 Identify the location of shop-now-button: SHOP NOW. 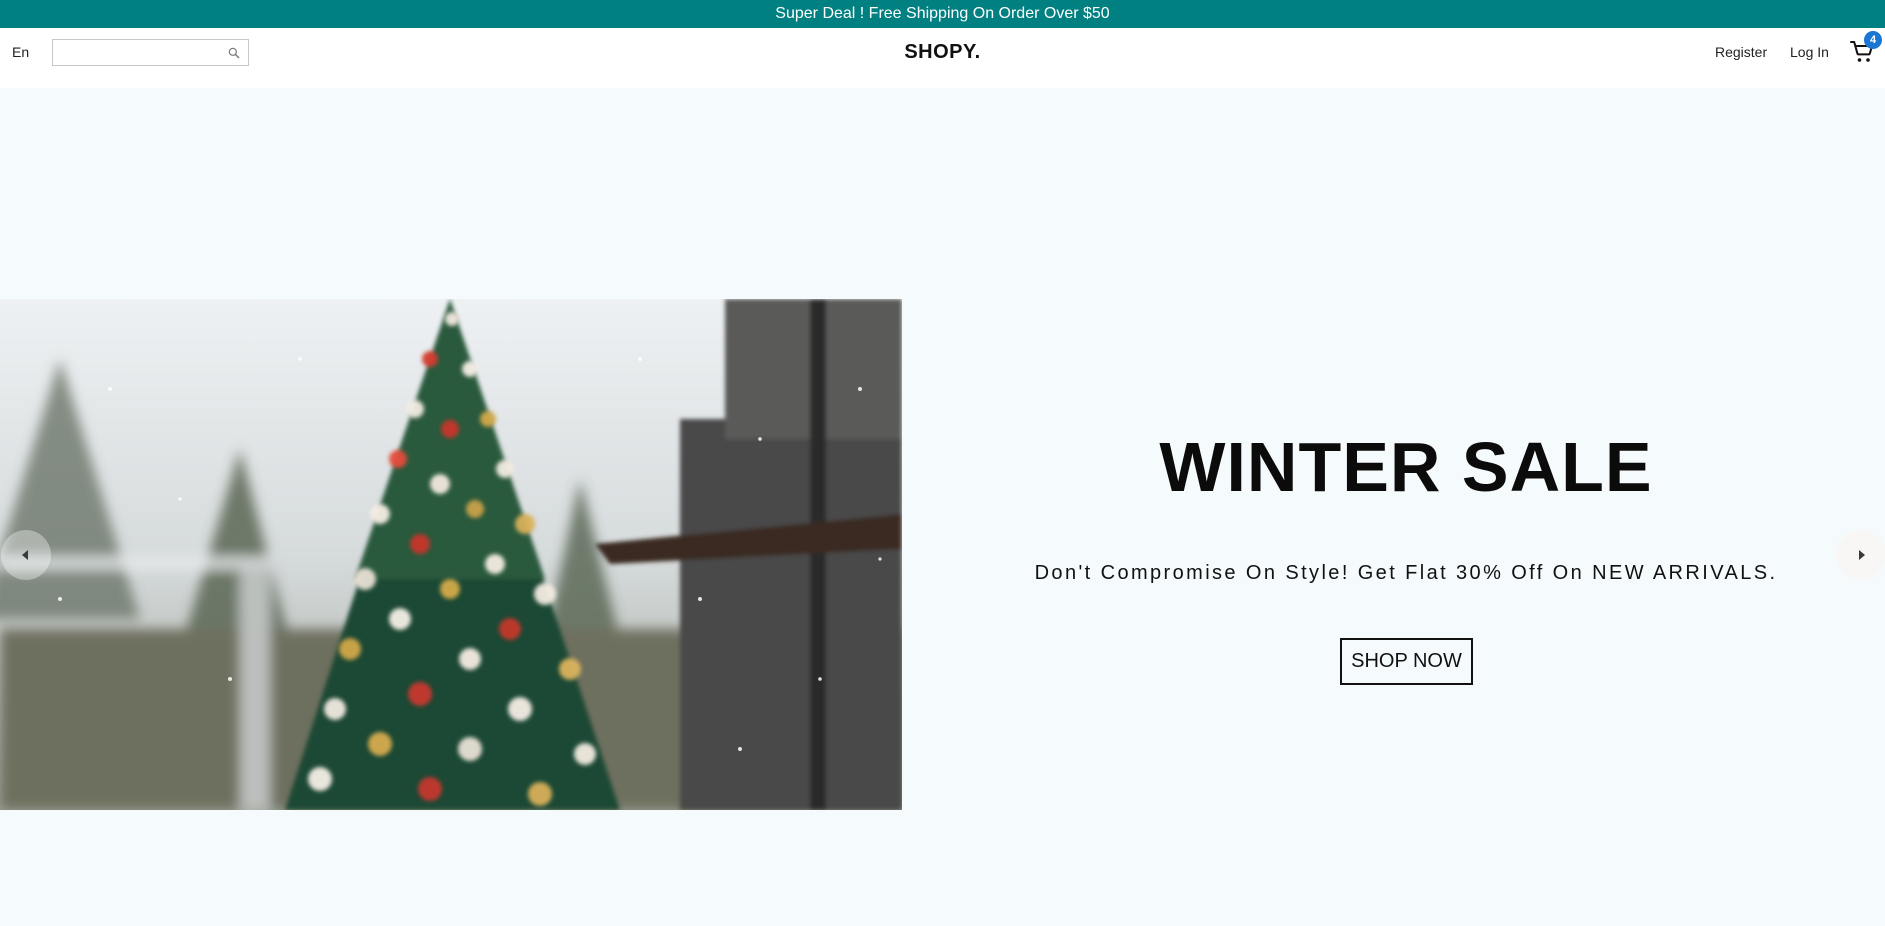
(1406, 661).